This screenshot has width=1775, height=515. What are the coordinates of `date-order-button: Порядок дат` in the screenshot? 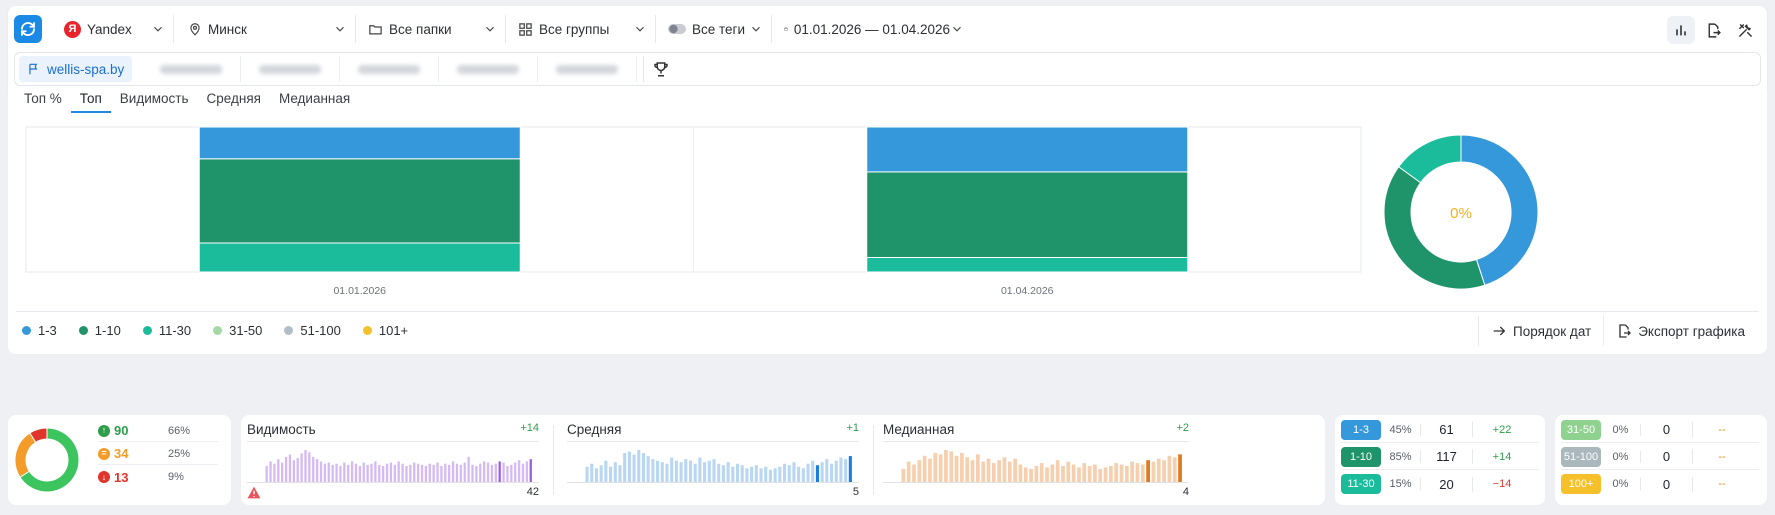 It's located at (1540, 331).